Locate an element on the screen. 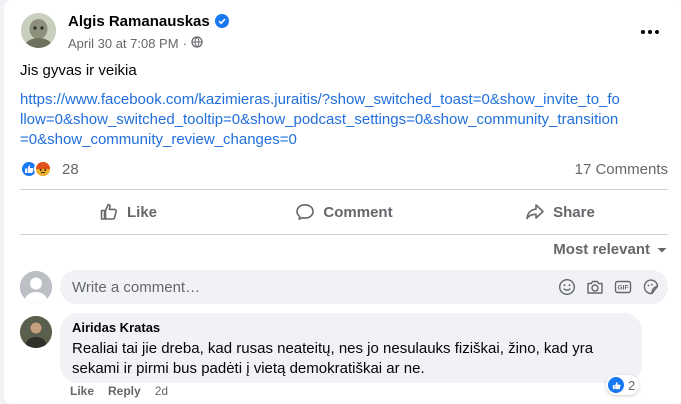  gif-icon: GIF is located at coordinates (623, 287).